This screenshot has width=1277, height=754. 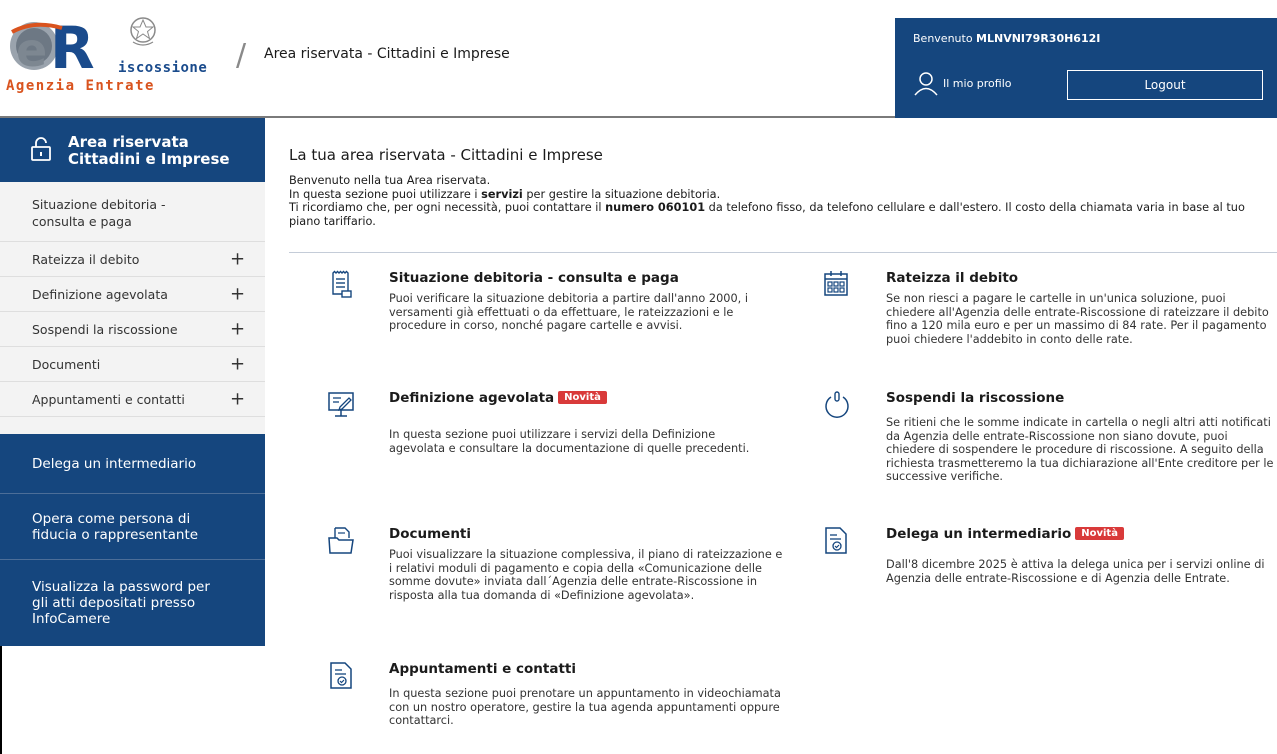 What do you see at coordinates (99, 212) in the screenshot?
I see `sidebar-item-label: Situazione debitoria - consulta e paga` at bounding box center [99, 212].